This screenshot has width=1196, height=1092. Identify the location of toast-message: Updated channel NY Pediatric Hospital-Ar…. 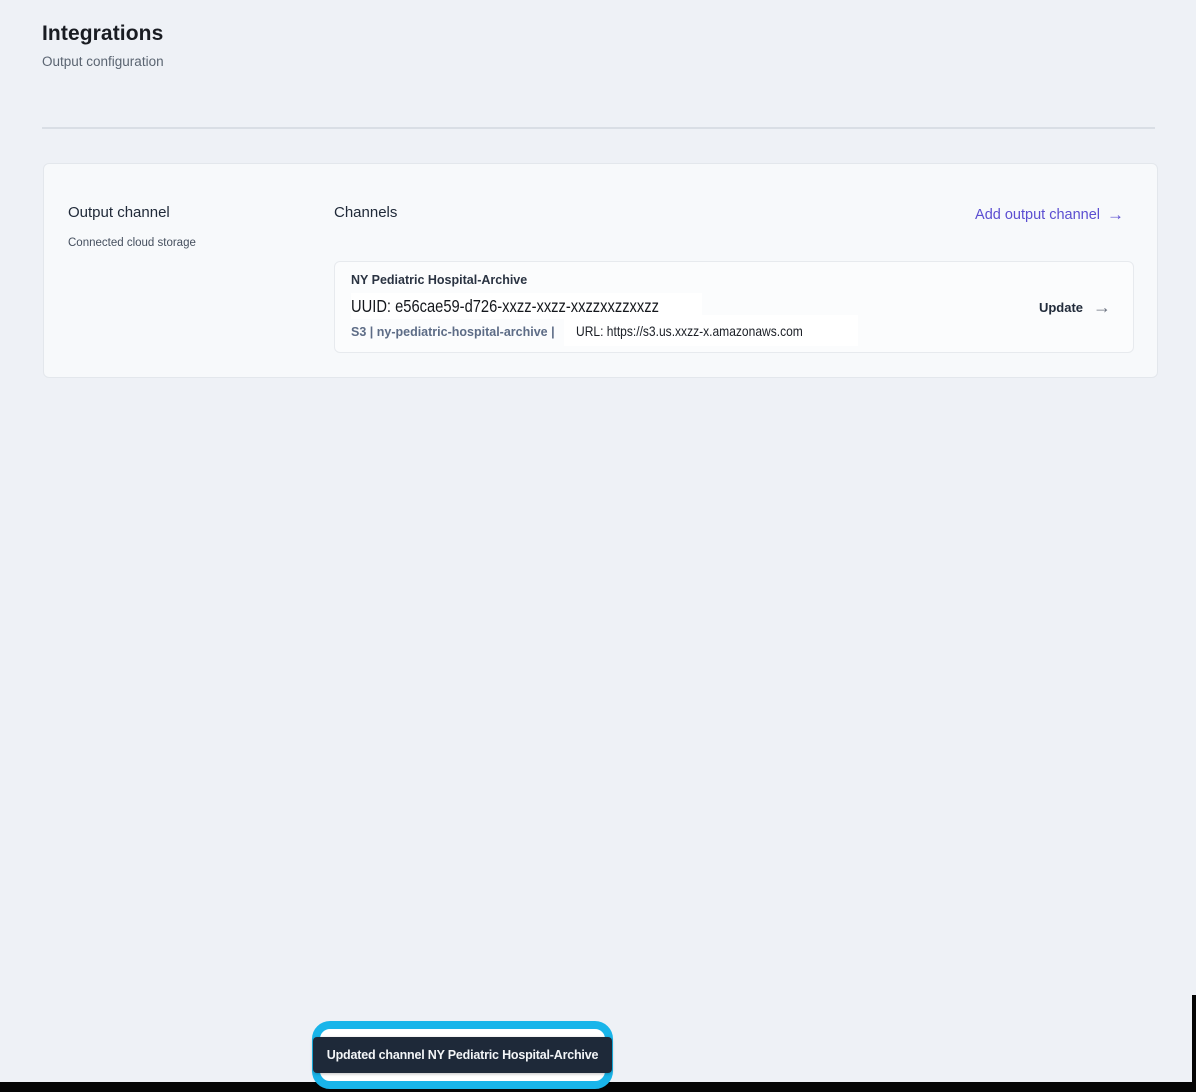
(462, 1055).